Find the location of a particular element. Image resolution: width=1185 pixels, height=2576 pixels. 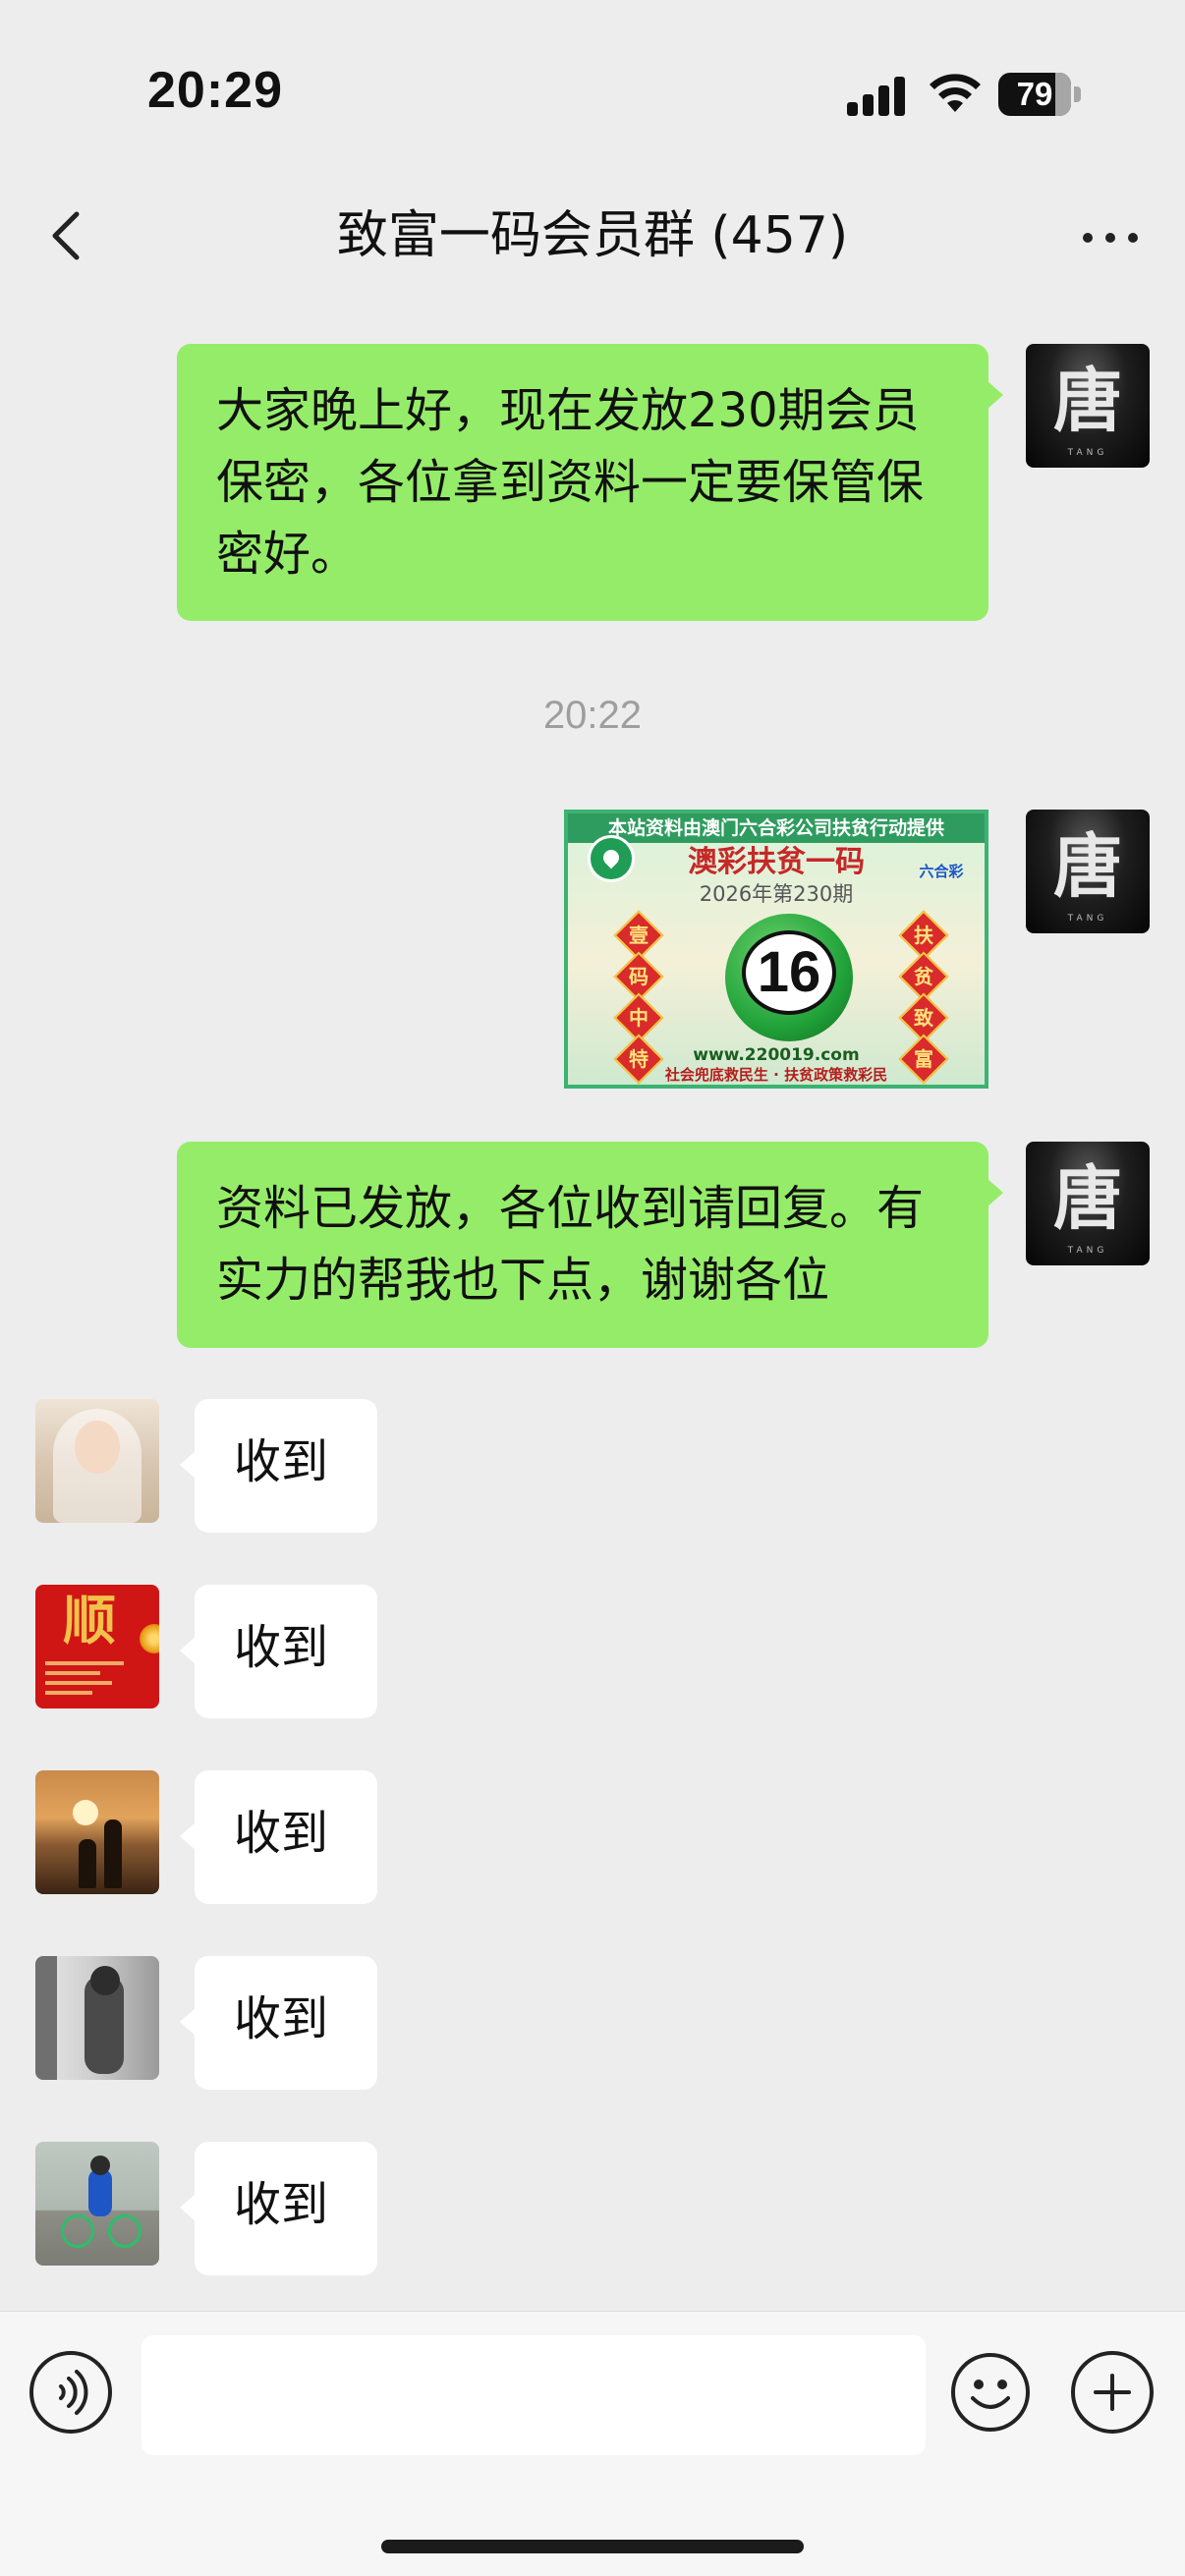

battery-icon: 79 is located at coordinates (1040, 94).